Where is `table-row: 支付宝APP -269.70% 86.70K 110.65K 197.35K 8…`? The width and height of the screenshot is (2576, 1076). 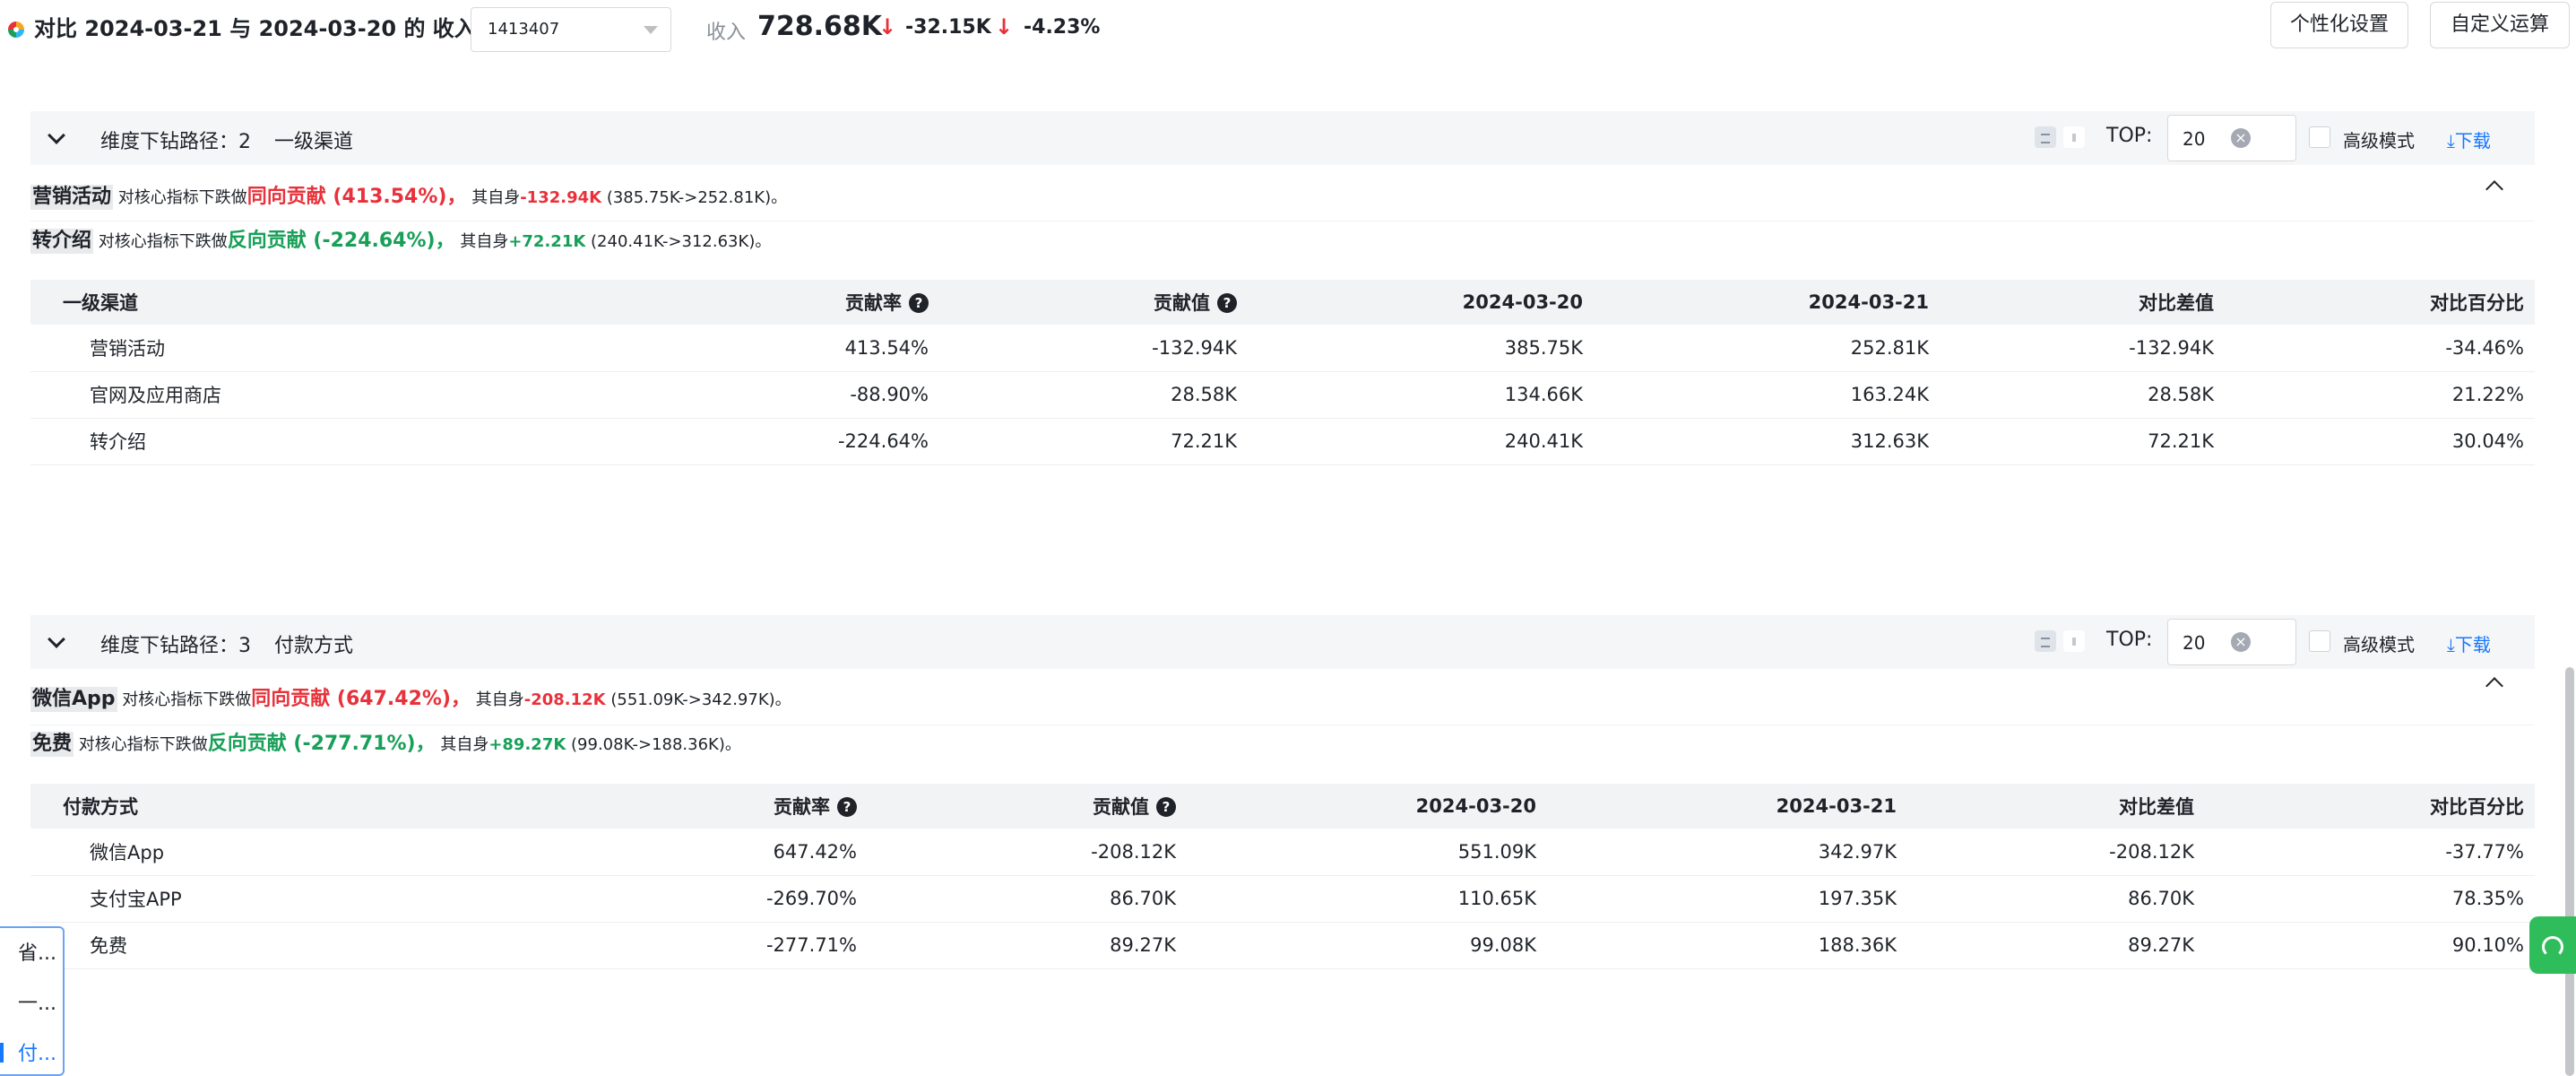 table-row: 支付宝APP -269.70% 86.70K 110.65K 197.35K 8… is located at coordinates (1282, 899).